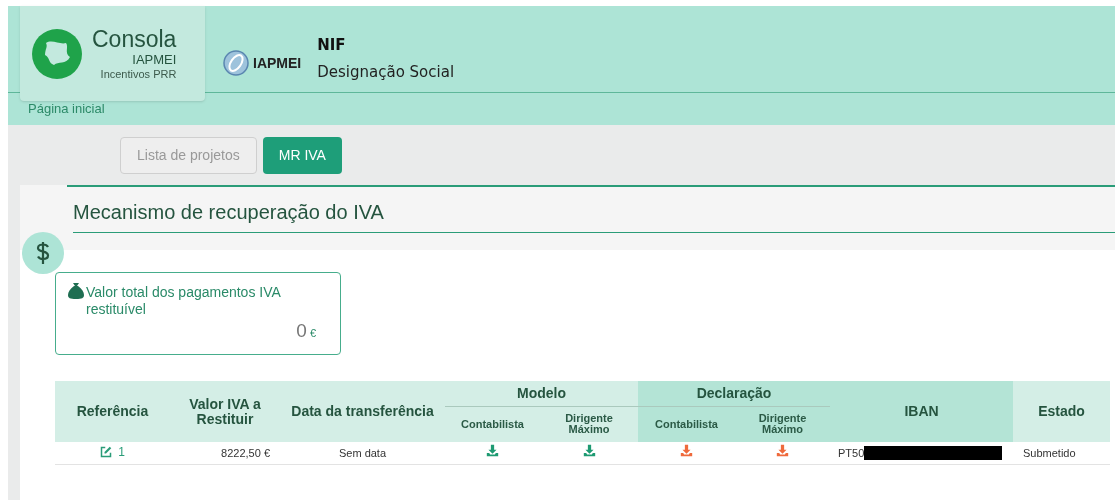  I want to click on company-name-label: Designação Social, so click(386, 72).